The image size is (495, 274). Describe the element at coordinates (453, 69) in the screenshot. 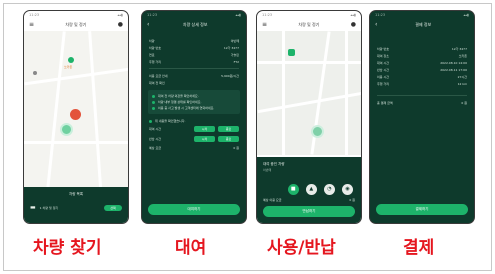

I see `payment-value: 2022.08.11 17:00` at that location.